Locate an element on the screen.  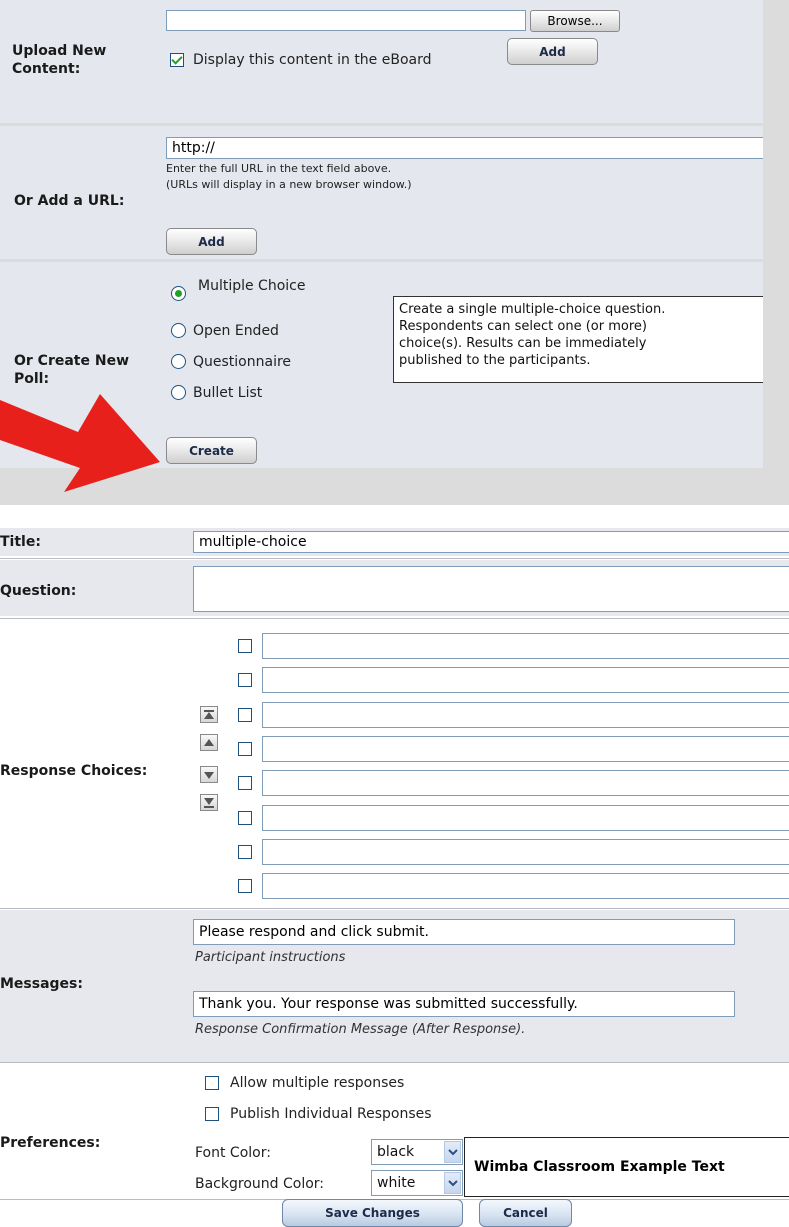
poll-type-open-ended-radio is located at coordinates (178, 330).